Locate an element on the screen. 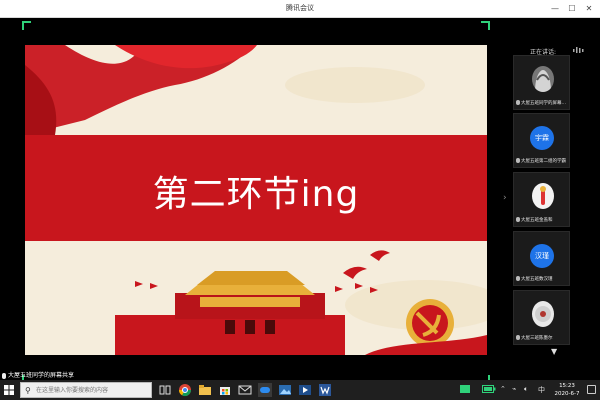  green-screen-icon is located at coordinates (465, 390).